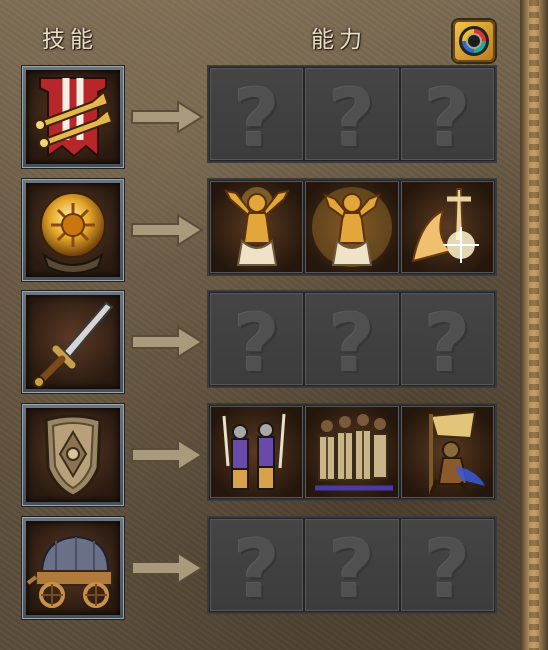 This screenshot has height=650, width=548. What do you see at coordinates (70, 40) in the screenshot?
I see `skill-column-title: 技能` at bounding box center [70, 40].